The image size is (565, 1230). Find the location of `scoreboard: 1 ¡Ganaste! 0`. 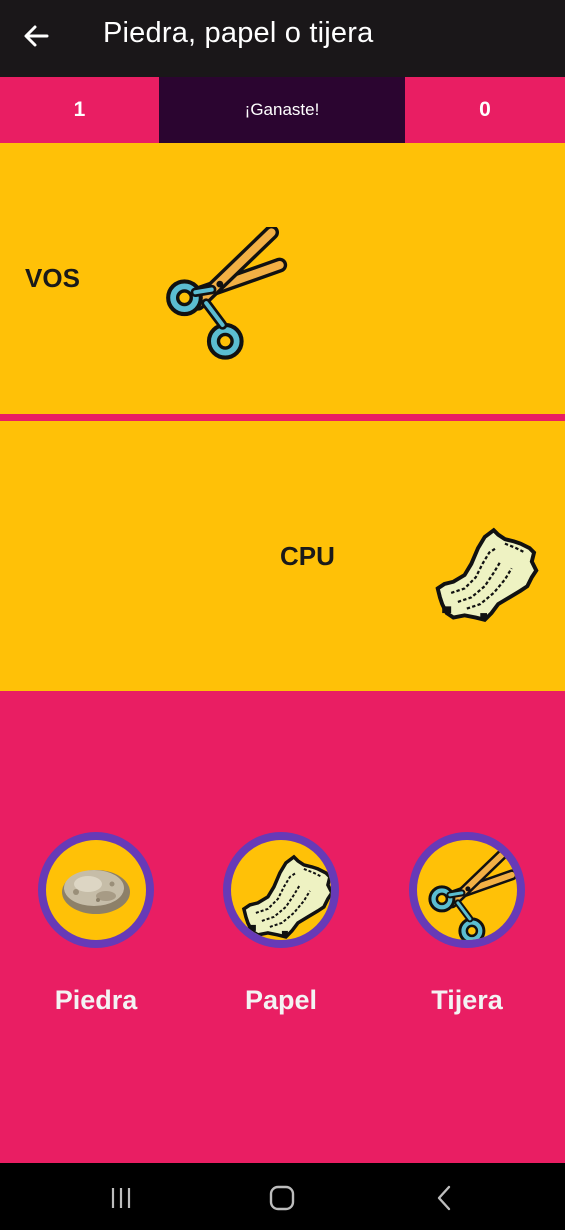

scoreboard: 1 ¡Ganaste! 0 is located at coordinates (282, 110).